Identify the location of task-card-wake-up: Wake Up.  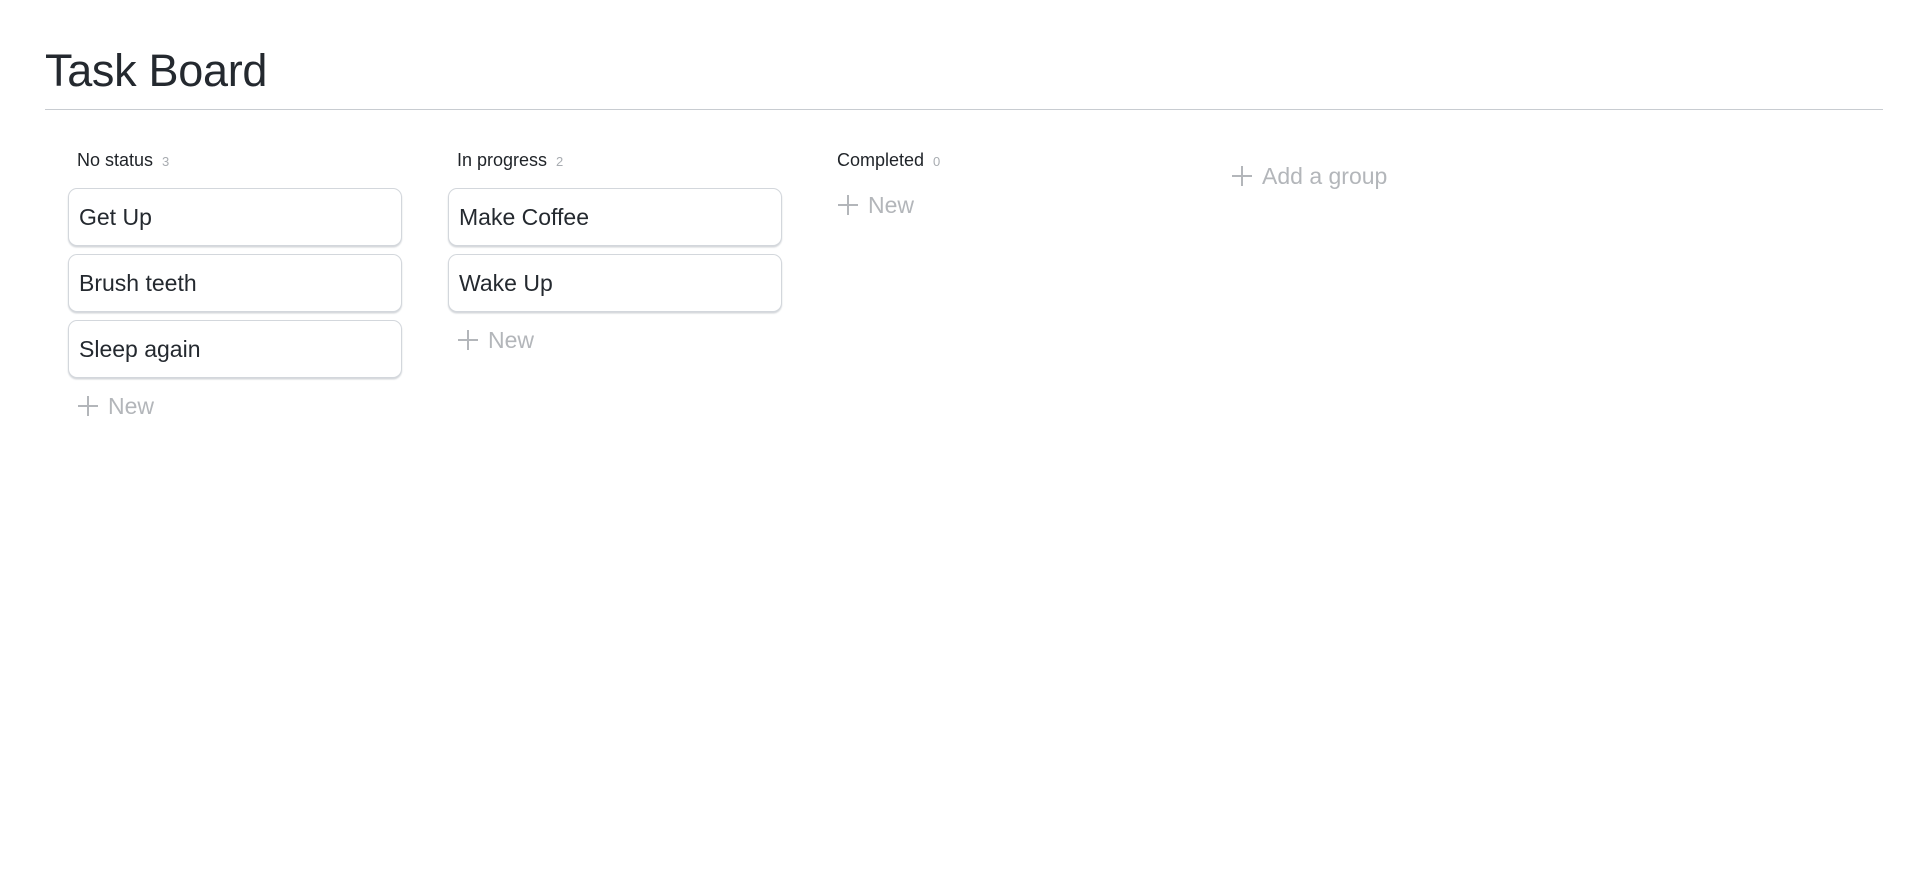
(615, 283).